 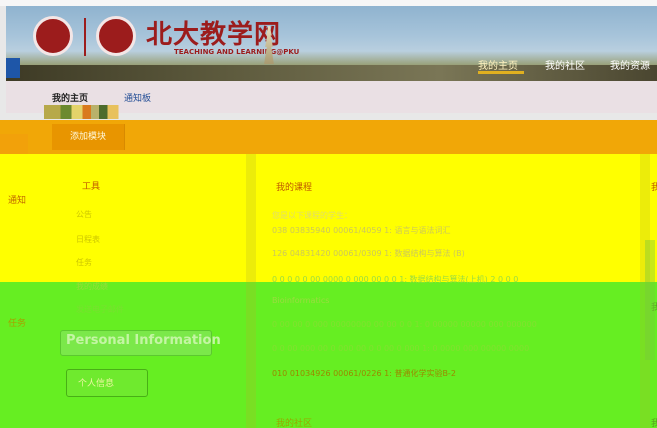 I want to click on tools-module-title: 工具, so click(x=91, y=187).